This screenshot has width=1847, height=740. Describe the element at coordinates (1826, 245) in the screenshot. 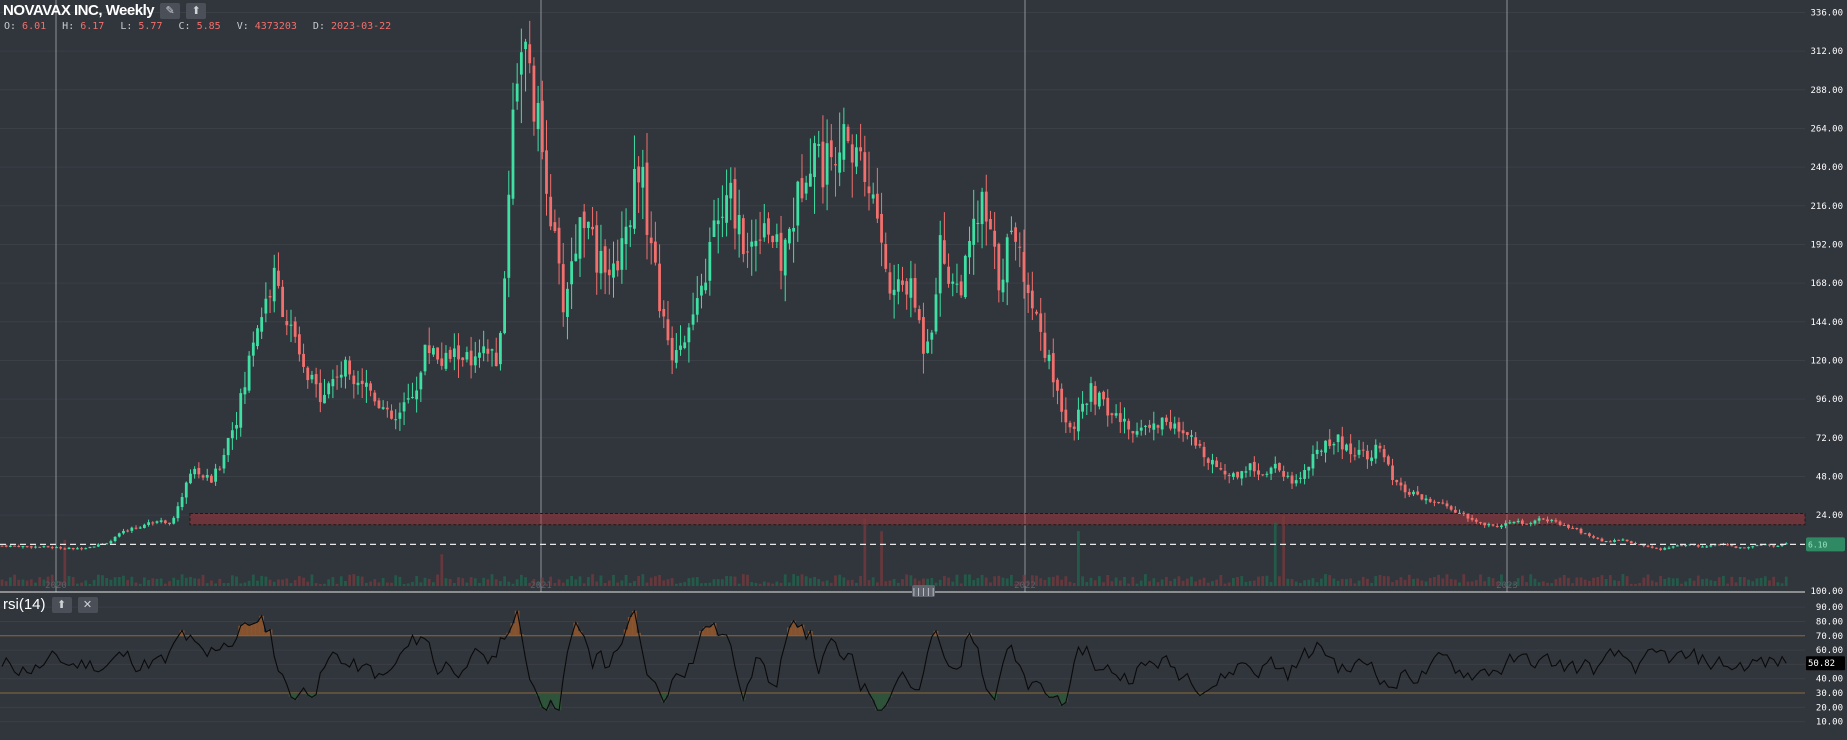

I see `y-tick-label: 192.00` at that location.